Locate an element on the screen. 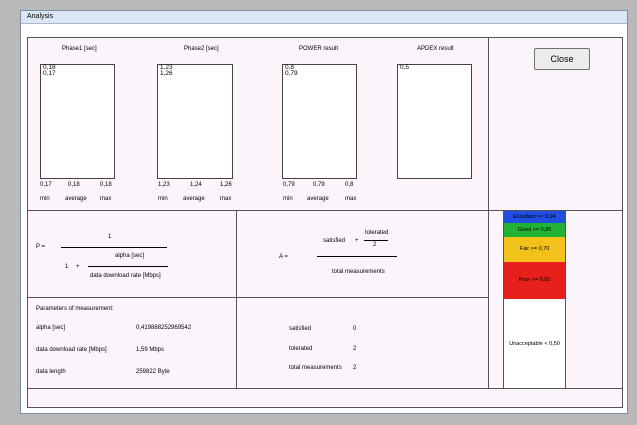 This screenshot has height=425, width=637. phase2-listbox: 1,23 1,26 is located at coordinates (195, 121).